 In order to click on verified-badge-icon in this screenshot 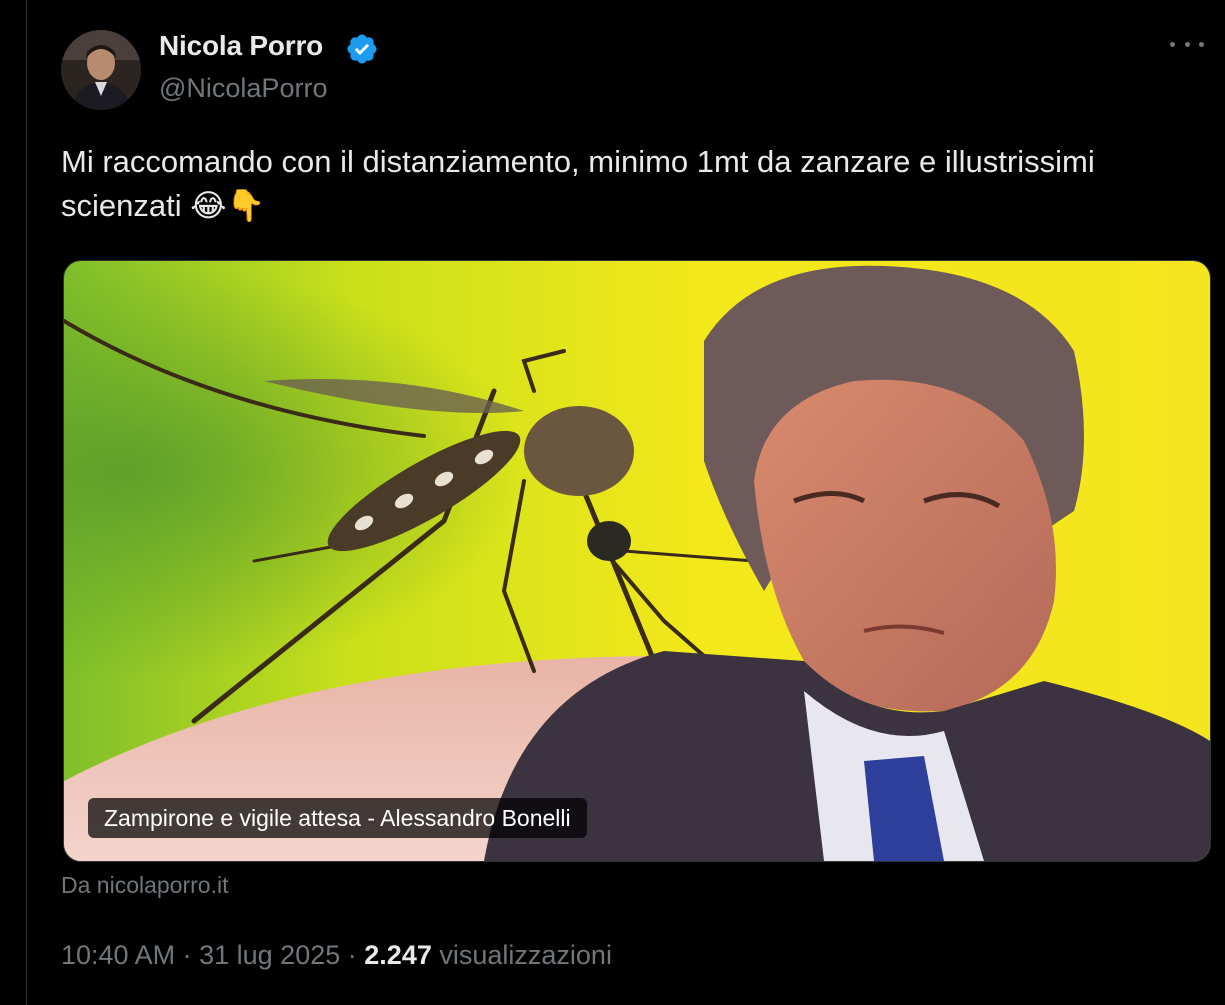, I will do `click(362, 49)`.